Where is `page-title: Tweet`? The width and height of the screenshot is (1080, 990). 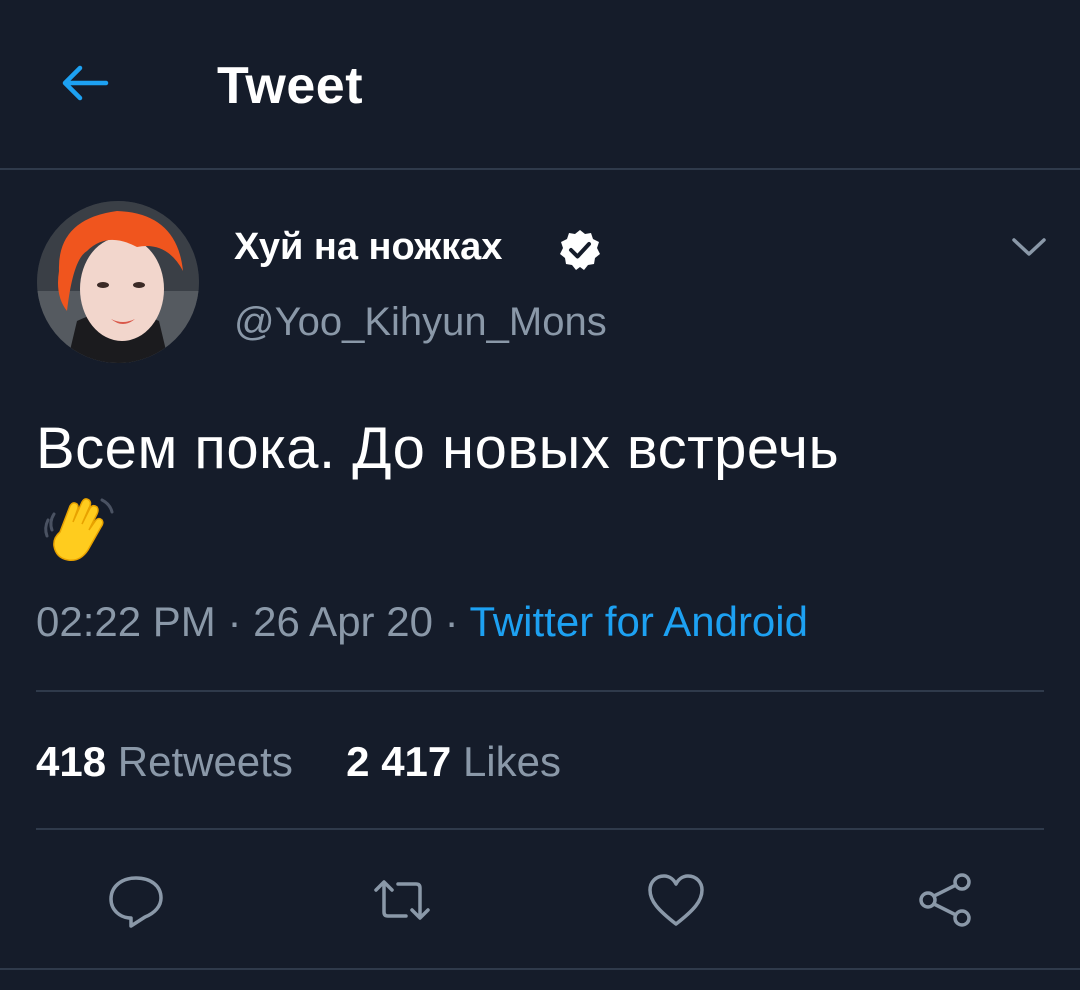 page-title: Tweet is located at coordinates (290, 86).